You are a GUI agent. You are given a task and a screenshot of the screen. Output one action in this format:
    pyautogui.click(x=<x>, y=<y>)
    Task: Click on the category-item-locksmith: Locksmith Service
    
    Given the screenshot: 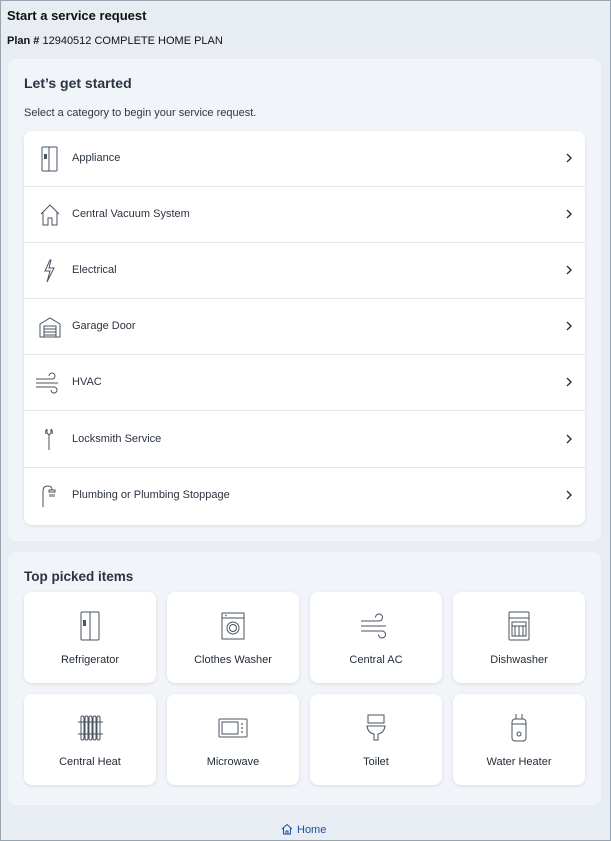 What is the action you would take?
    pyautogui.click(x=304, y=440)
    